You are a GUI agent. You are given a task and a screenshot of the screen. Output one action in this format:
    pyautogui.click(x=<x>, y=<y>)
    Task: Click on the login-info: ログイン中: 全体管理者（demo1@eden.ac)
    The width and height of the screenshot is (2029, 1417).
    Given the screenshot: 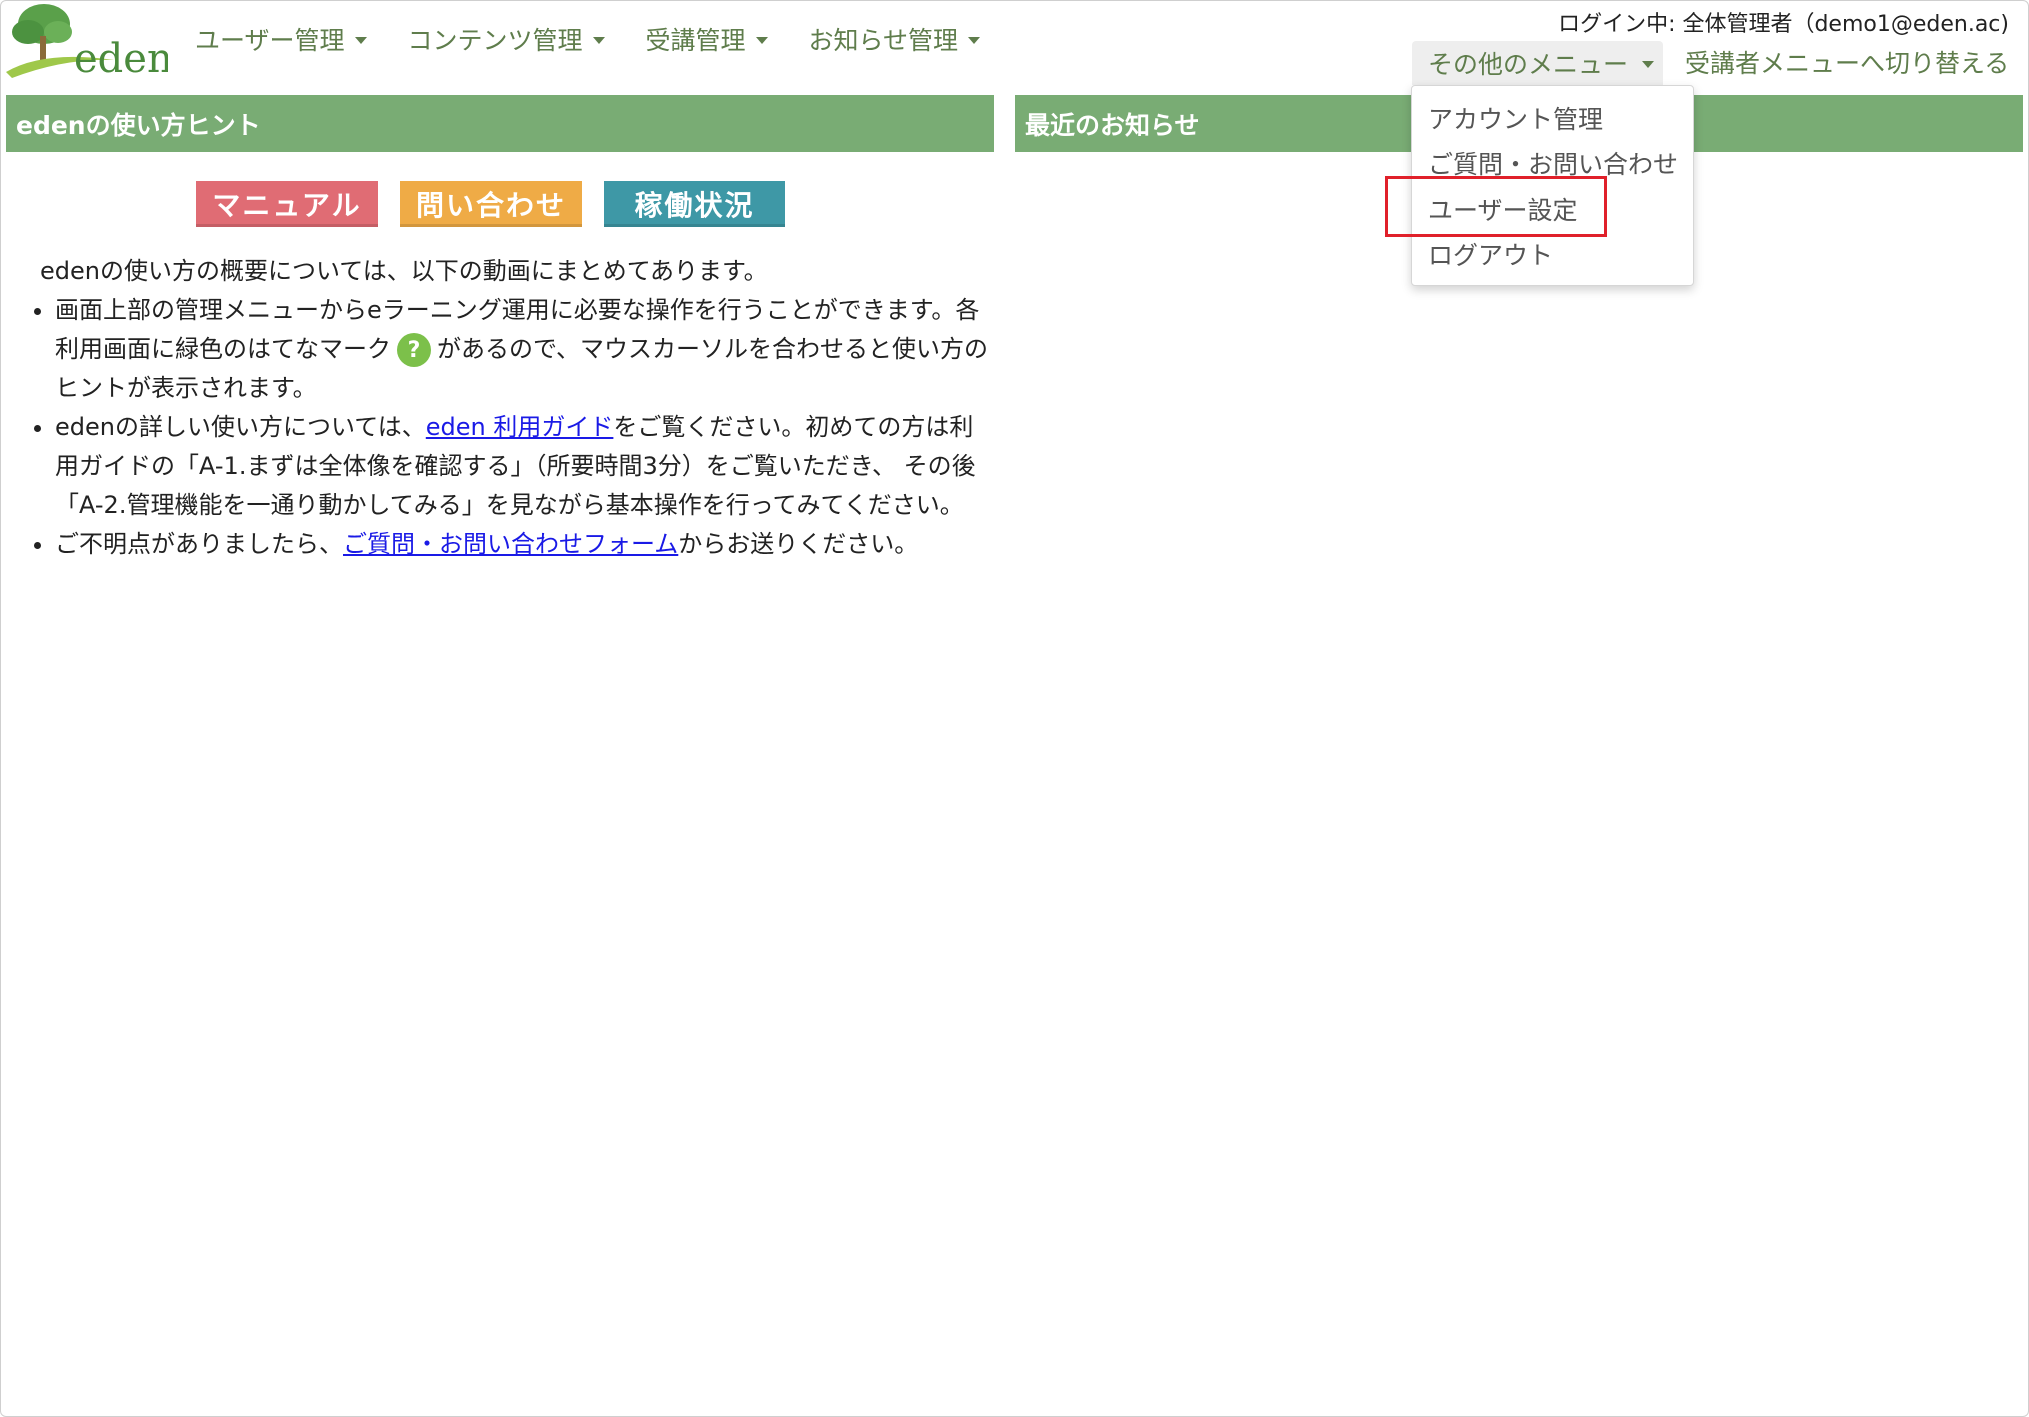 What is the action you would take?
    pyautogui.click(x=1783, y=24)
    